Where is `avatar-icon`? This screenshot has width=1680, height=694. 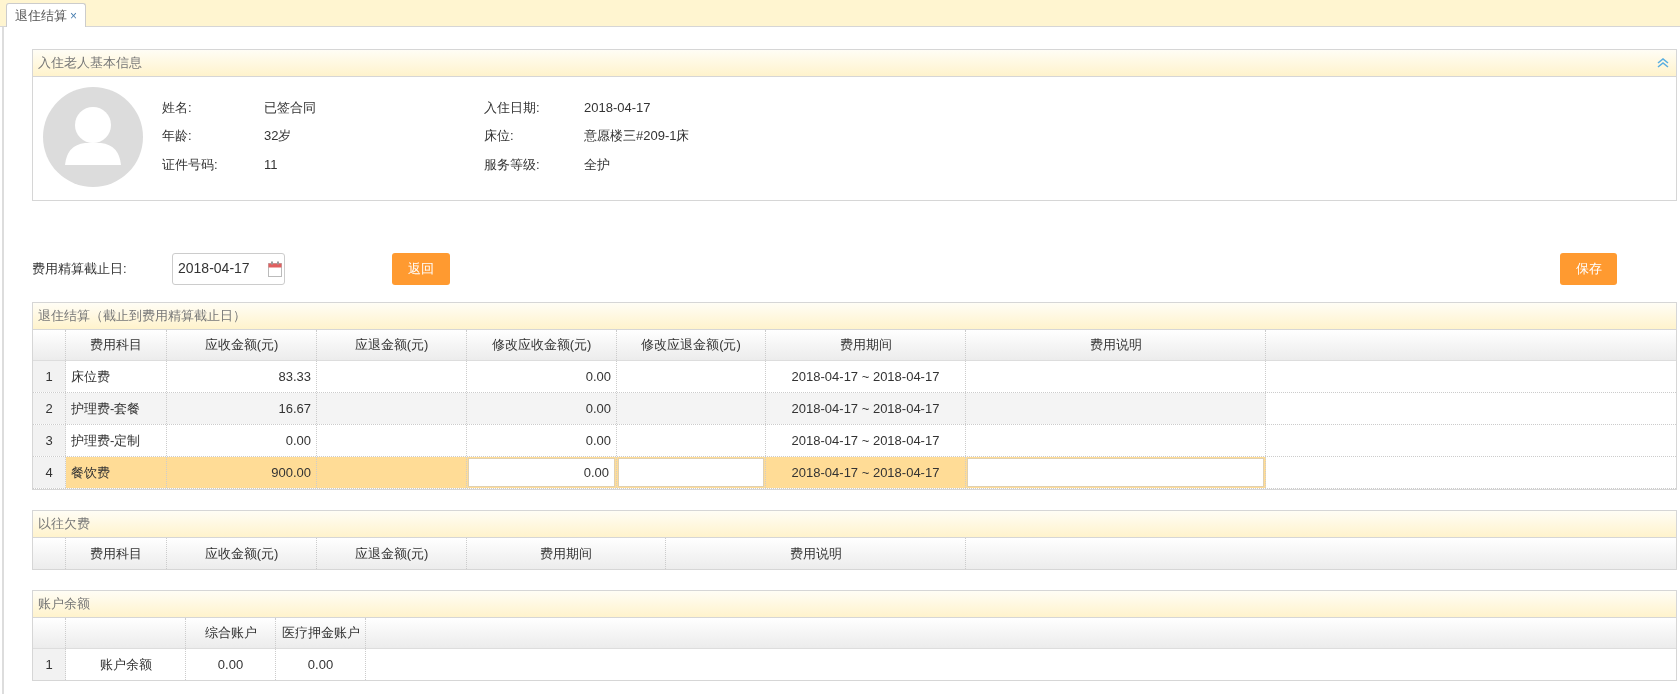 avatar-icon is located at coordinates (93, 137).